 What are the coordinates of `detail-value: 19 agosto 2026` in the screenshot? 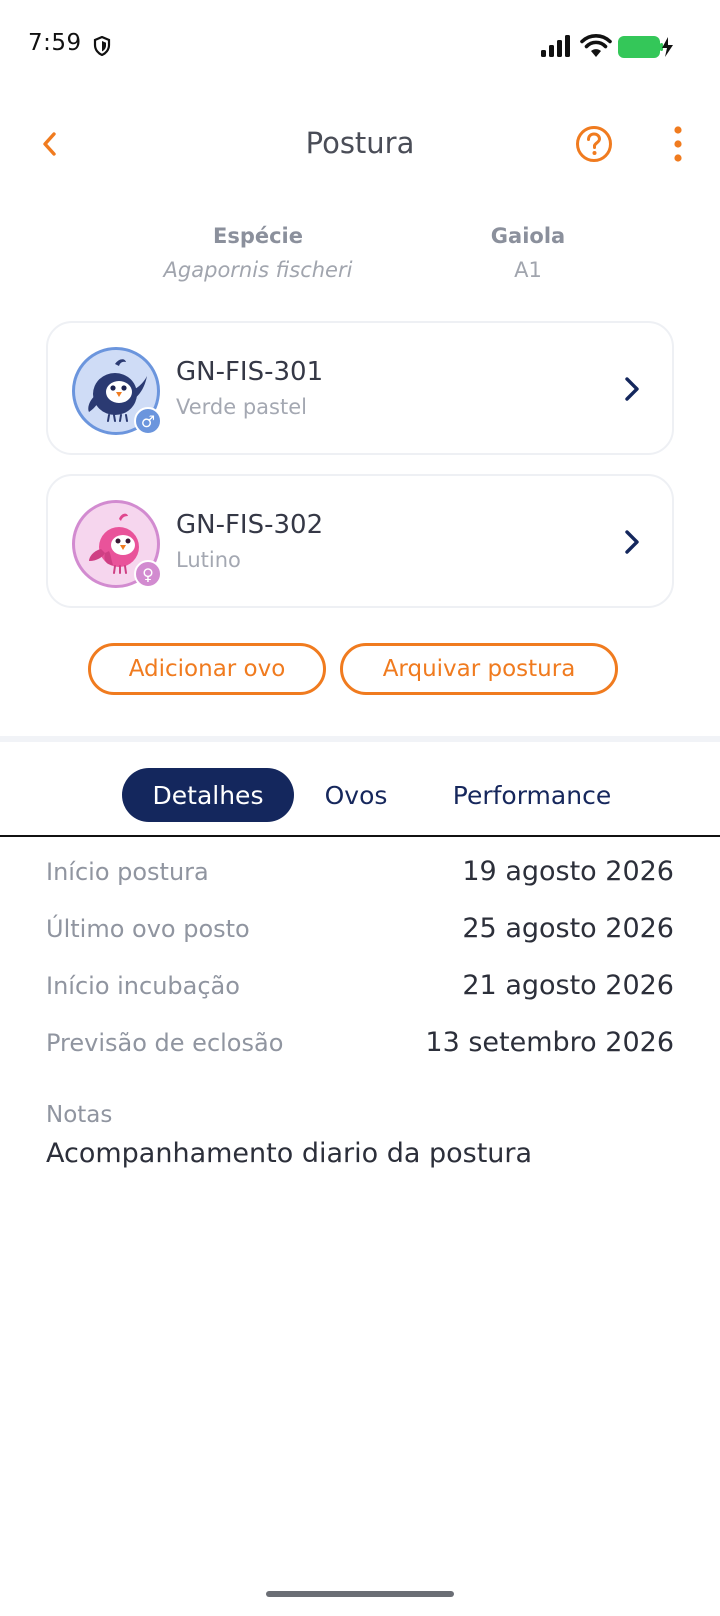 It's located at (568, 871).